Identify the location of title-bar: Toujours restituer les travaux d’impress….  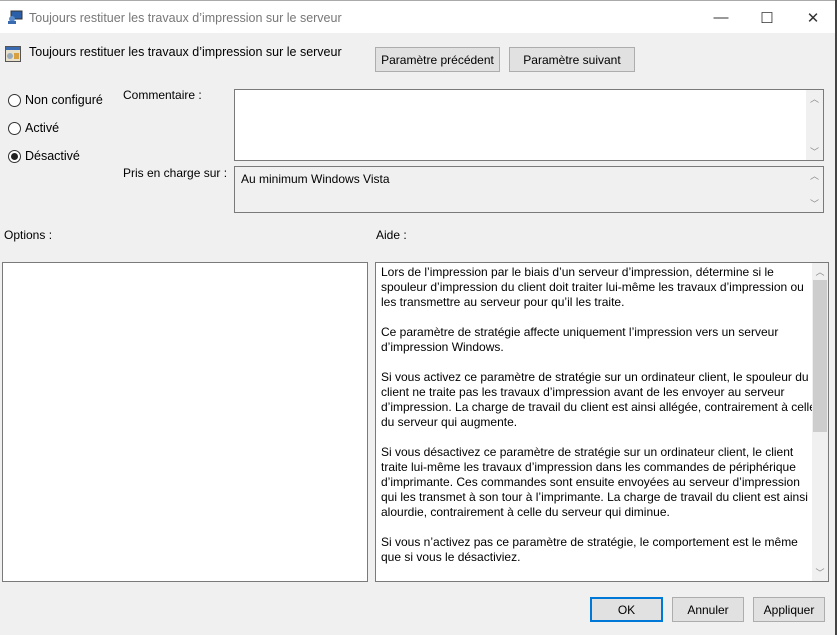
(418, 16).